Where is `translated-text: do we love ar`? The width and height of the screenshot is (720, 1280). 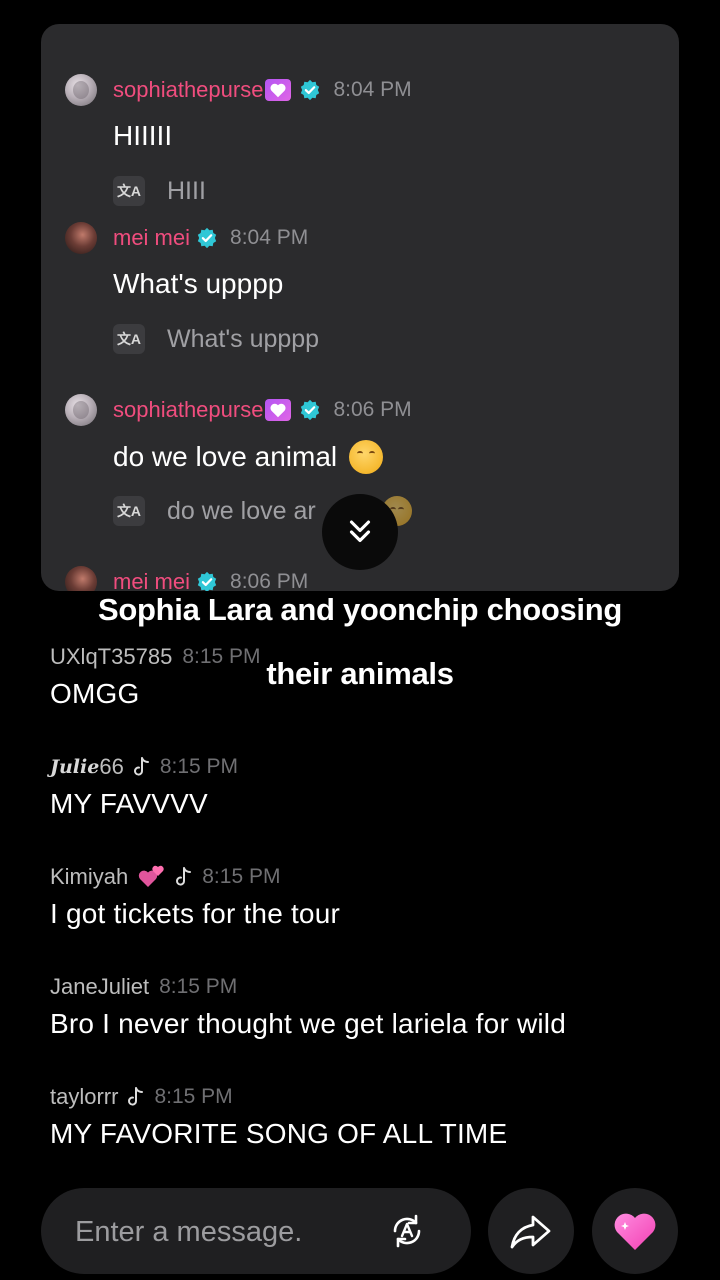
translated-text: do we love ar is located at coordinates (241, 510).